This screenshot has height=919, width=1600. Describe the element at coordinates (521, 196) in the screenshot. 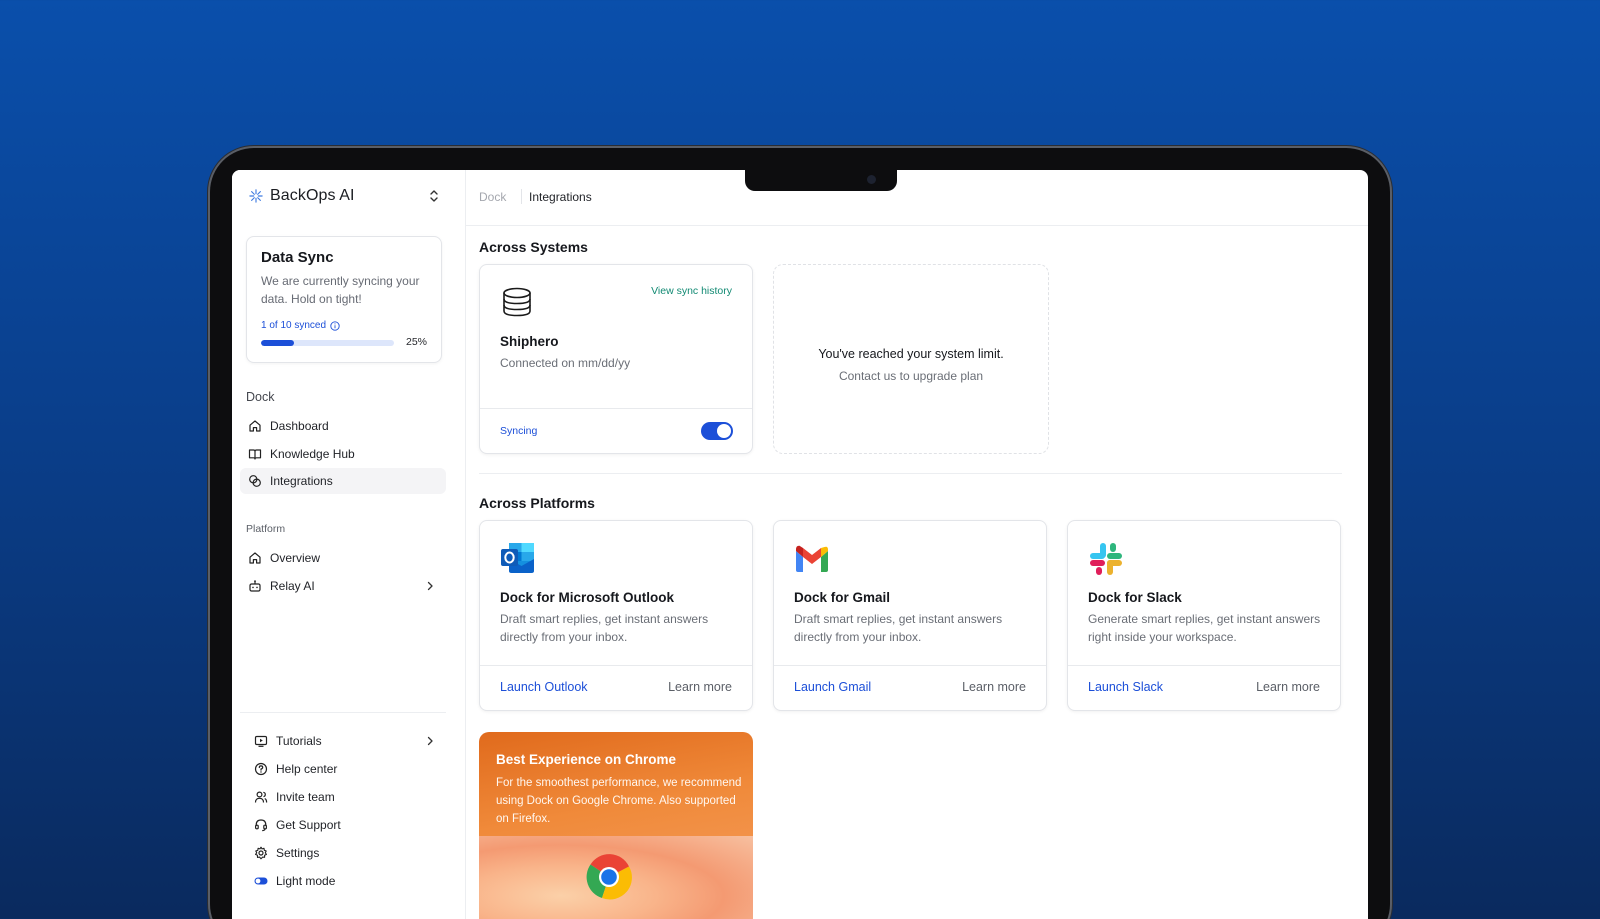

I see `breadcrumb-separator` at that location.